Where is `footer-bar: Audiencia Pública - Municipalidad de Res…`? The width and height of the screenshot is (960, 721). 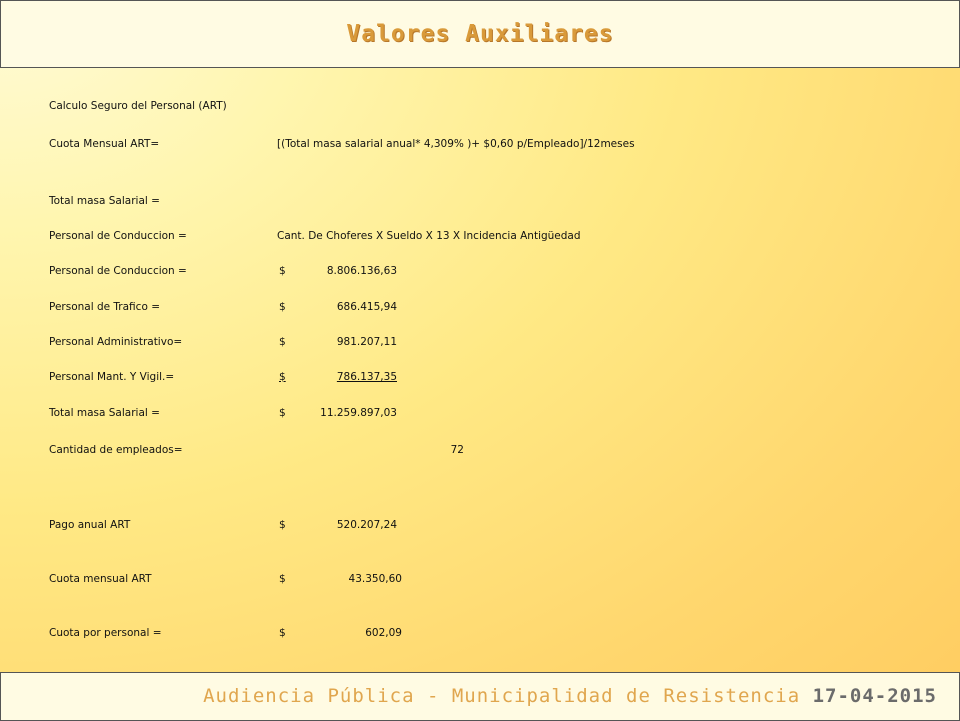
footer-bar: Audiencia Pública - Municipalidad de Res… is located at coordinates (480, 696).